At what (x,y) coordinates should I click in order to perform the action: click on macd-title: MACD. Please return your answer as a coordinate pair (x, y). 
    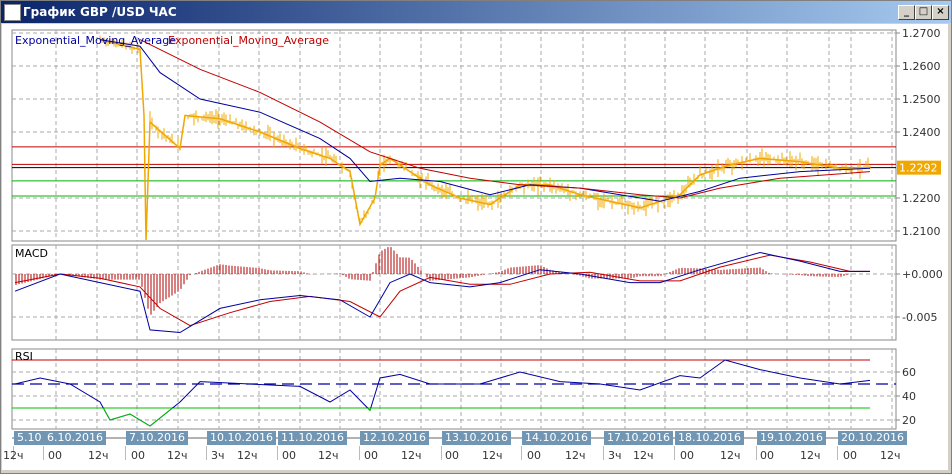
    Looking at the image, I should click on (31, 253).